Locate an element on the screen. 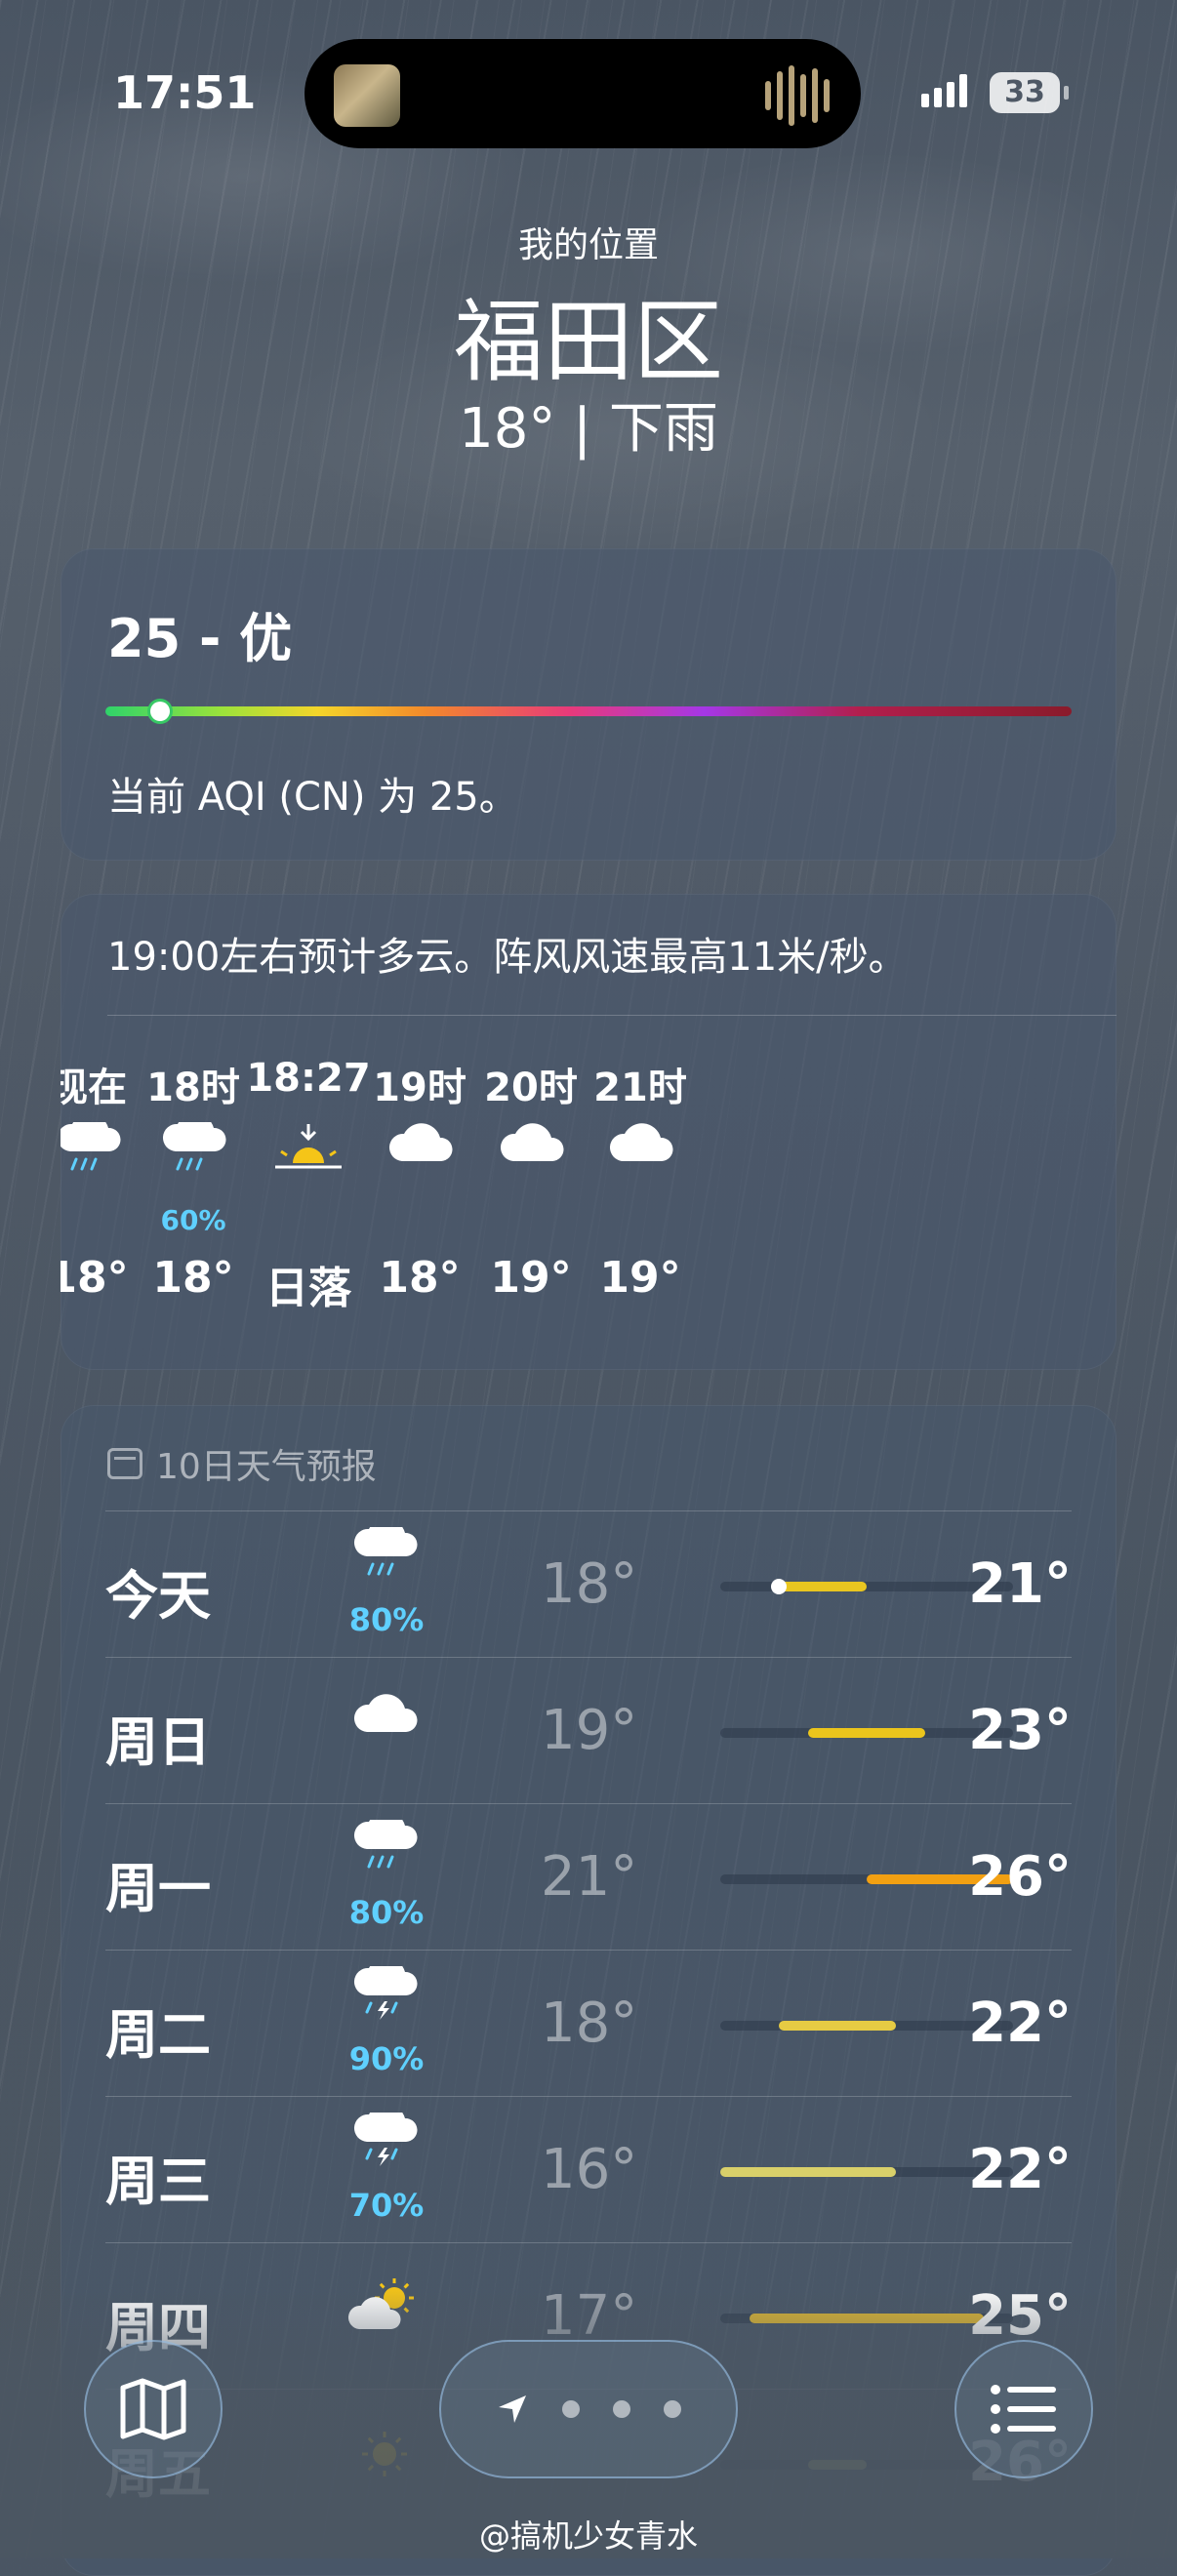 Image resolution: width=1177 pixels, height=2576 pixels. daily-header: 10日天气预报 is located at coordinates (242, 1463).